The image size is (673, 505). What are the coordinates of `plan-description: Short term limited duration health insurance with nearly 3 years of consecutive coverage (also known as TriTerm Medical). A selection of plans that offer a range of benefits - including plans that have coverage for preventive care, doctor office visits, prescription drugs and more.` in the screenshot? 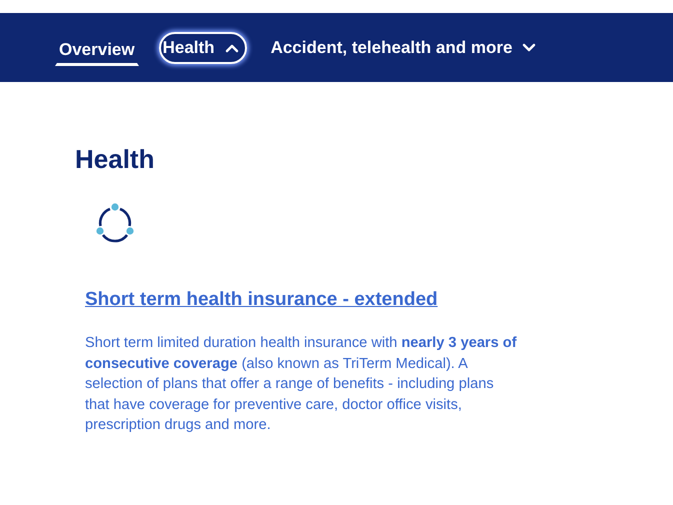 It's located at (301, 384).